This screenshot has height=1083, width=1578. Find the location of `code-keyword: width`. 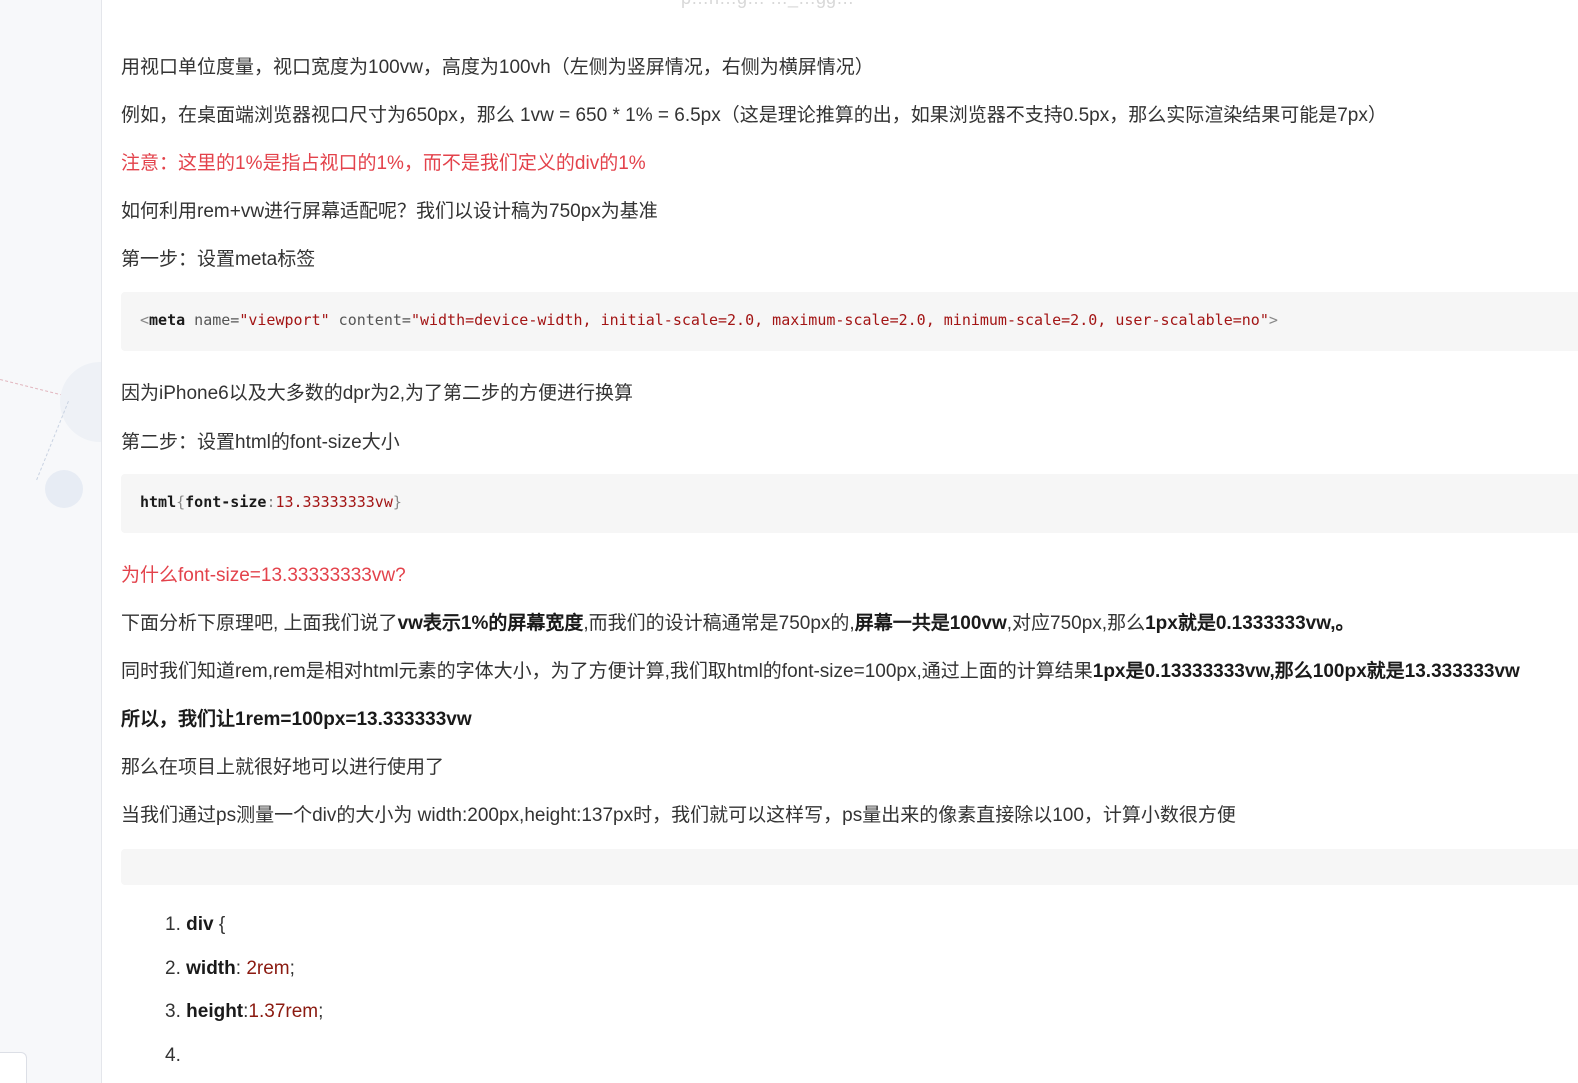

code-keyword: width is located at coordinates (211, 968).